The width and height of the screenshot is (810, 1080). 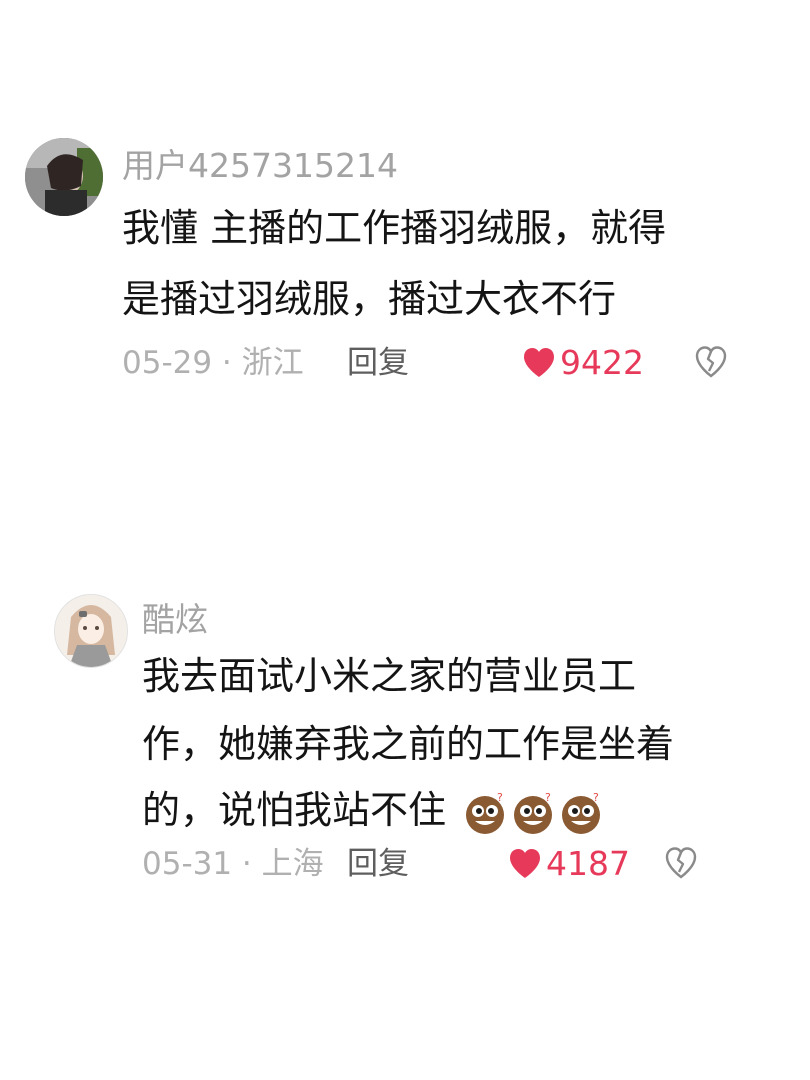 I want to click on cartoon-girl-avatar-icon, so click(x=91, y=631).